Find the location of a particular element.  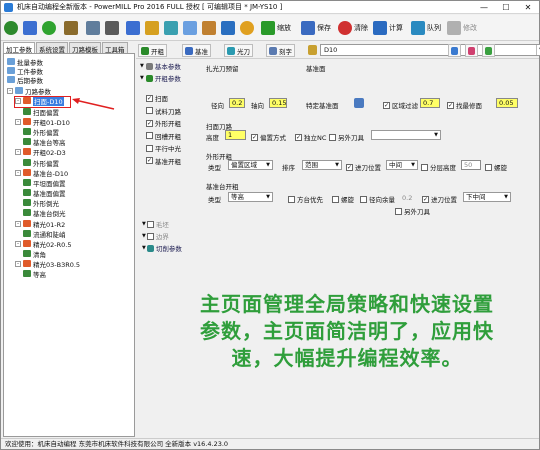

layer-height-input: 50 is located at coordinates (471, 165).